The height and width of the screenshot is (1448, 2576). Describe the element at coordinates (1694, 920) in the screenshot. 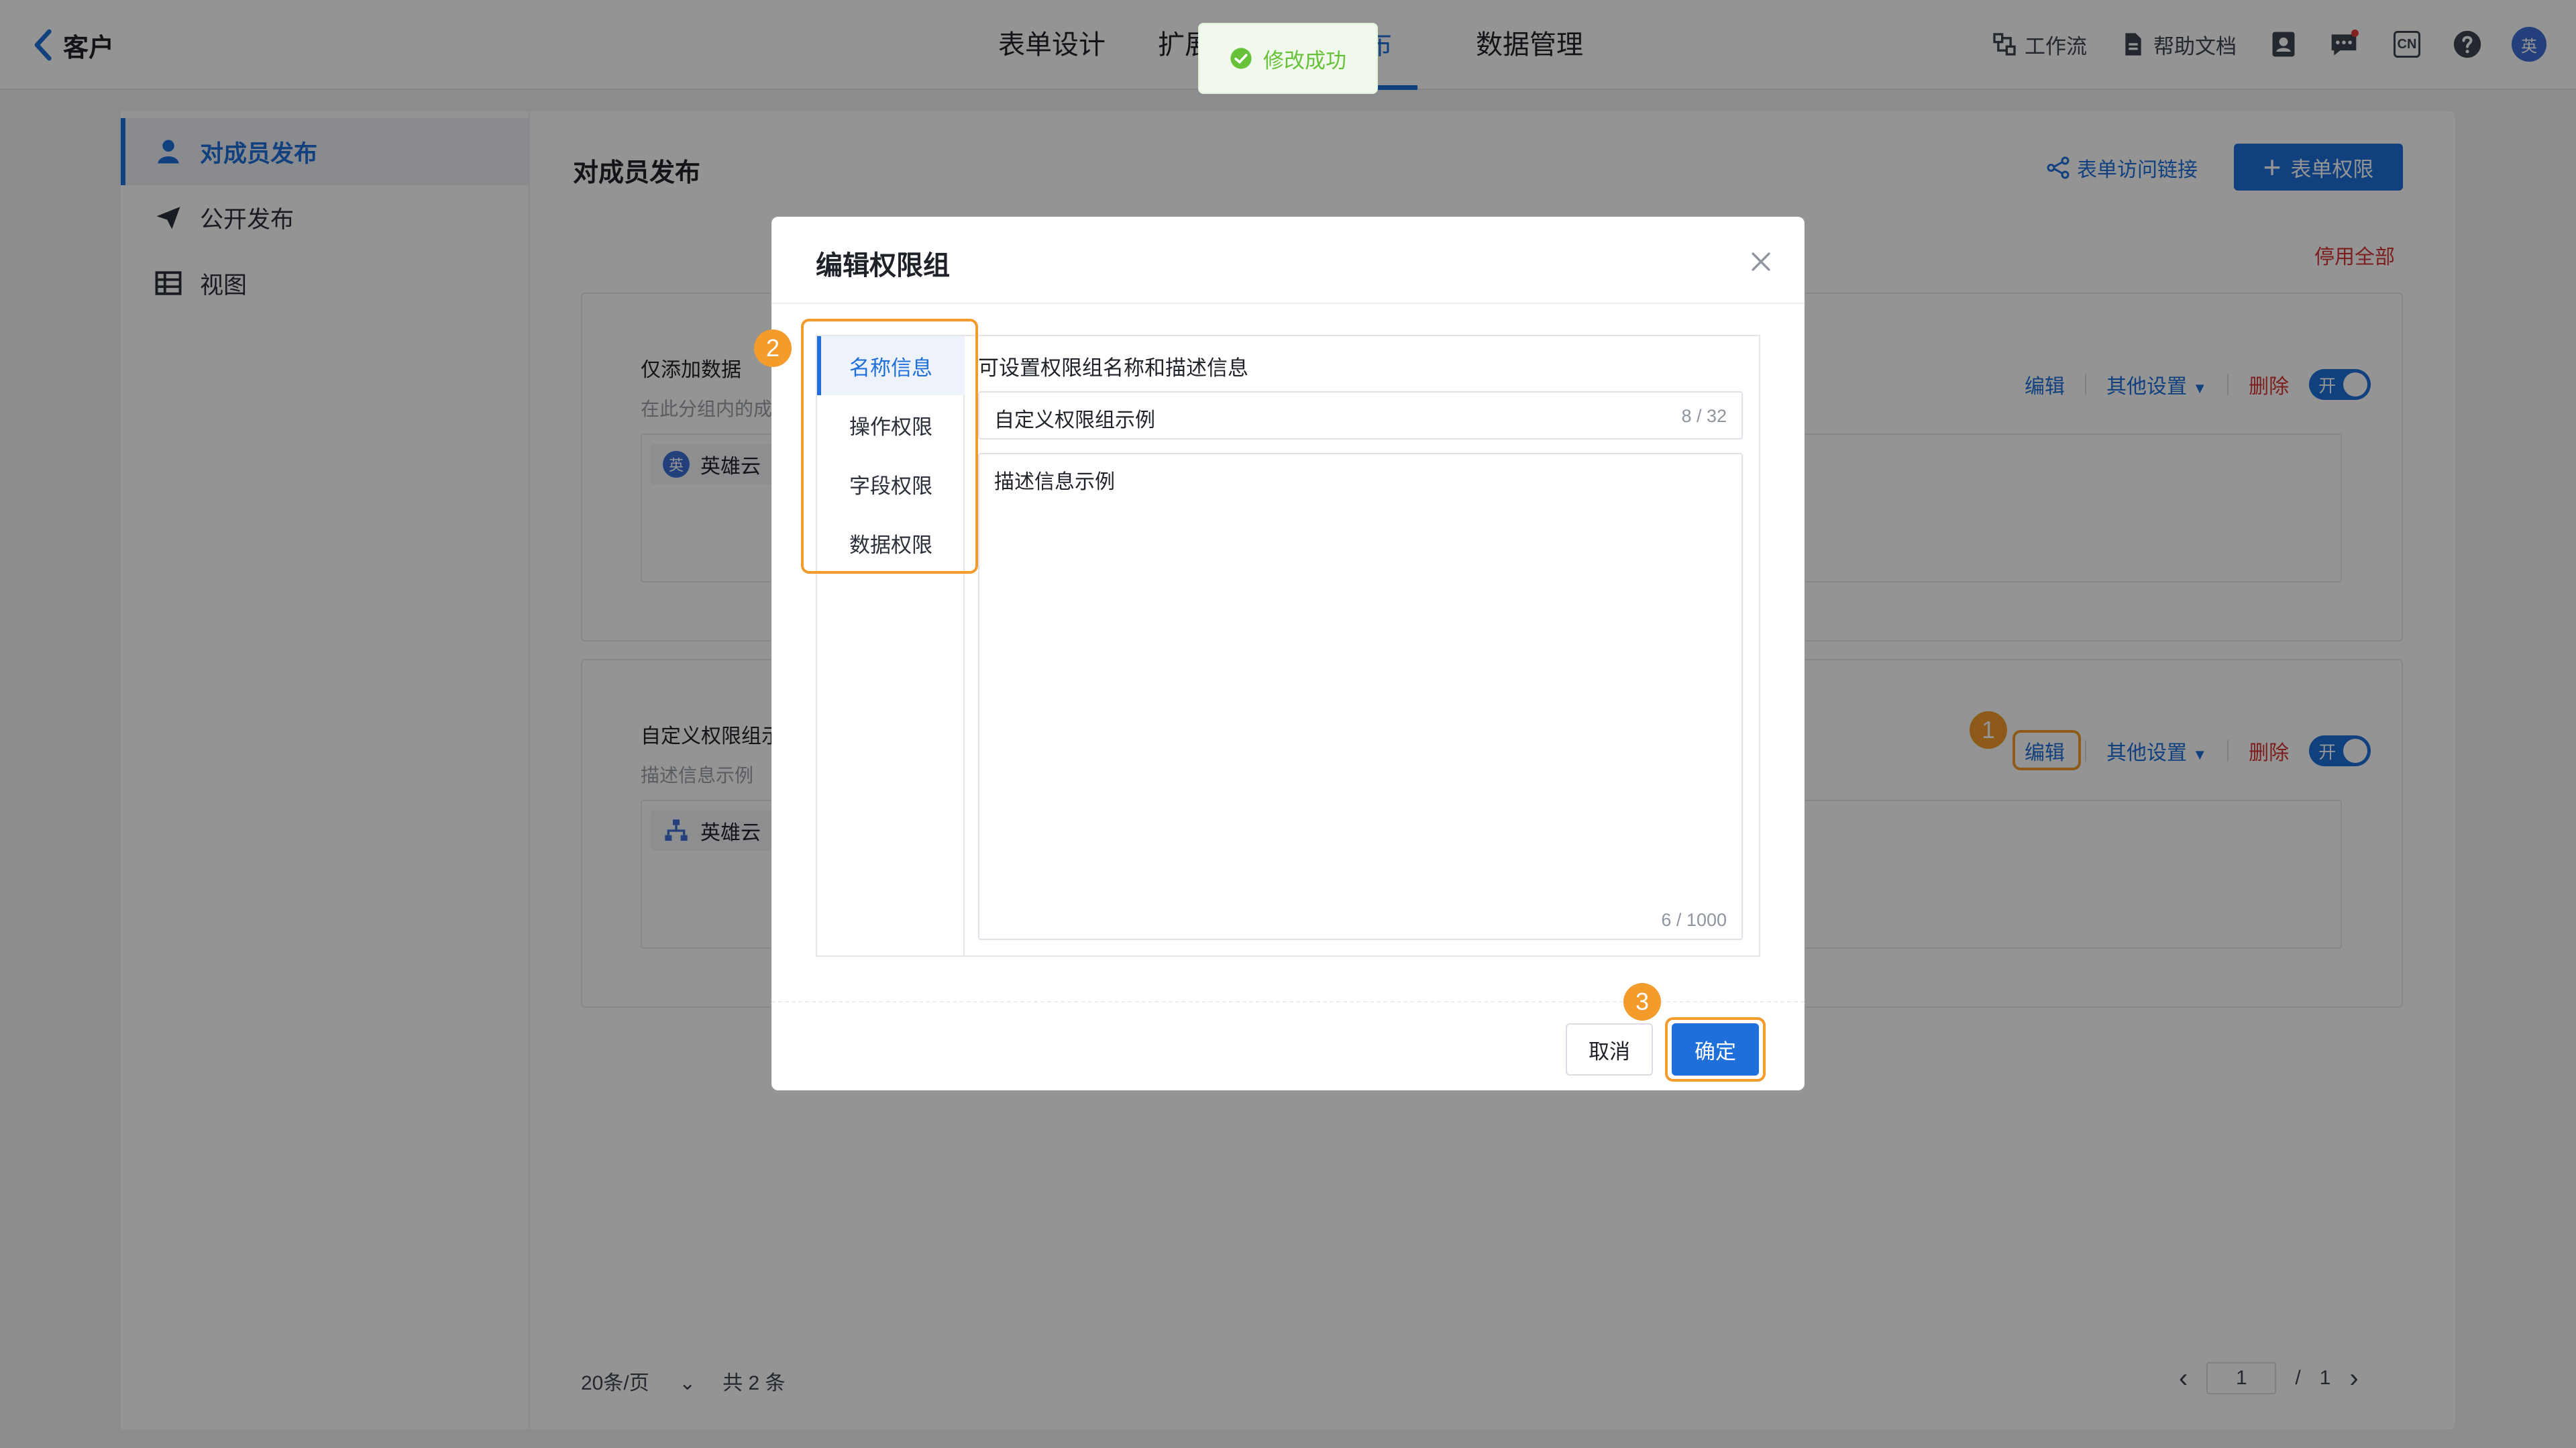

I see `description-char-count: 6 / 1000` at that location.